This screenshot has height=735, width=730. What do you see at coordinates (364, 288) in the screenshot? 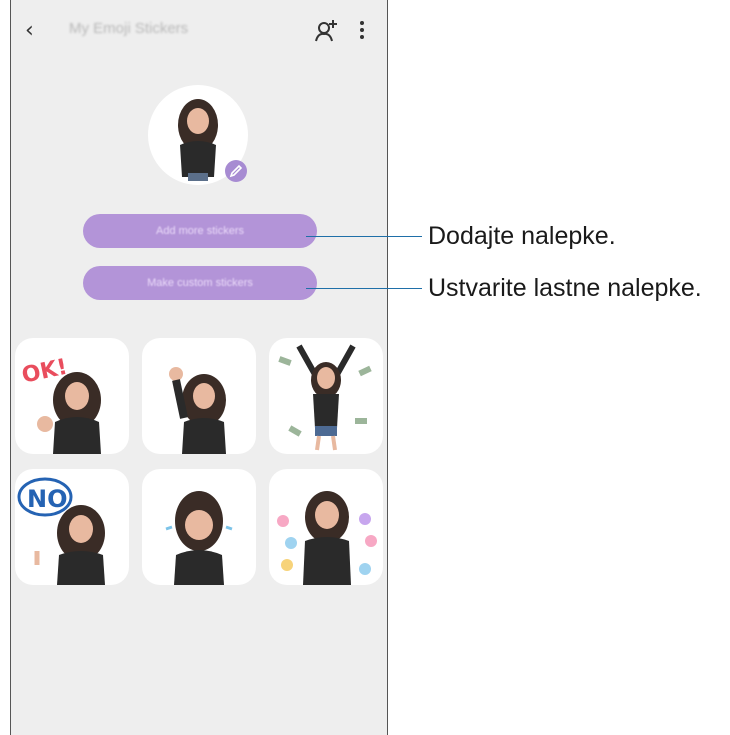
I see `callout-line-custom` at bounding box center [364, 288].